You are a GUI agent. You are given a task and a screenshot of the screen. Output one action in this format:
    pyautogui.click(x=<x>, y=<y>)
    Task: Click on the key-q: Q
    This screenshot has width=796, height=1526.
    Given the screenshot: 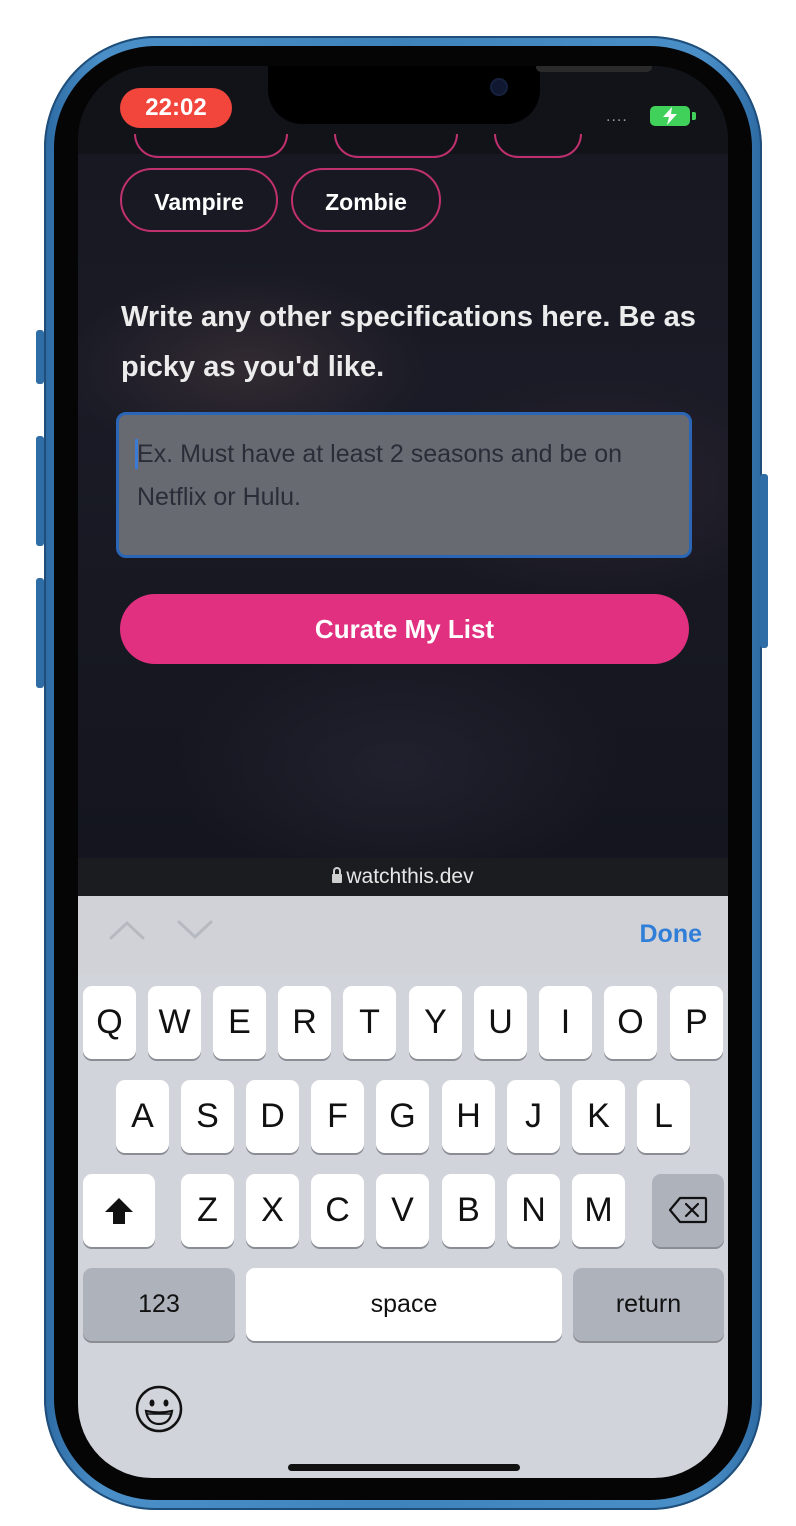 What is the action you would take?
    pyautogui.click(x=109, y=1022)
    